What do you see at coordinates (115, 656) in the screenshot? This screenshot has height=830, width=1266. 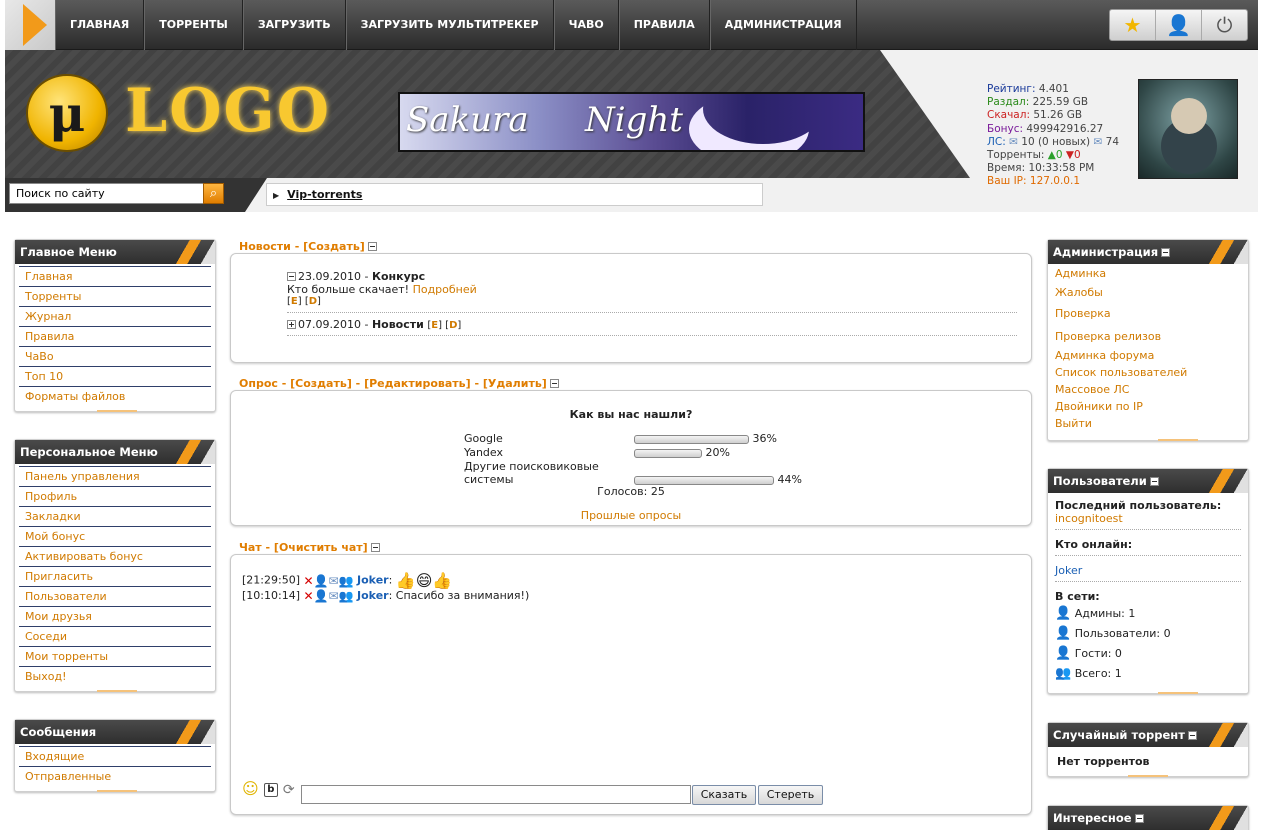 I see `menu-item-my-torrents: Мои торренты` at bounding box center [115, 656].